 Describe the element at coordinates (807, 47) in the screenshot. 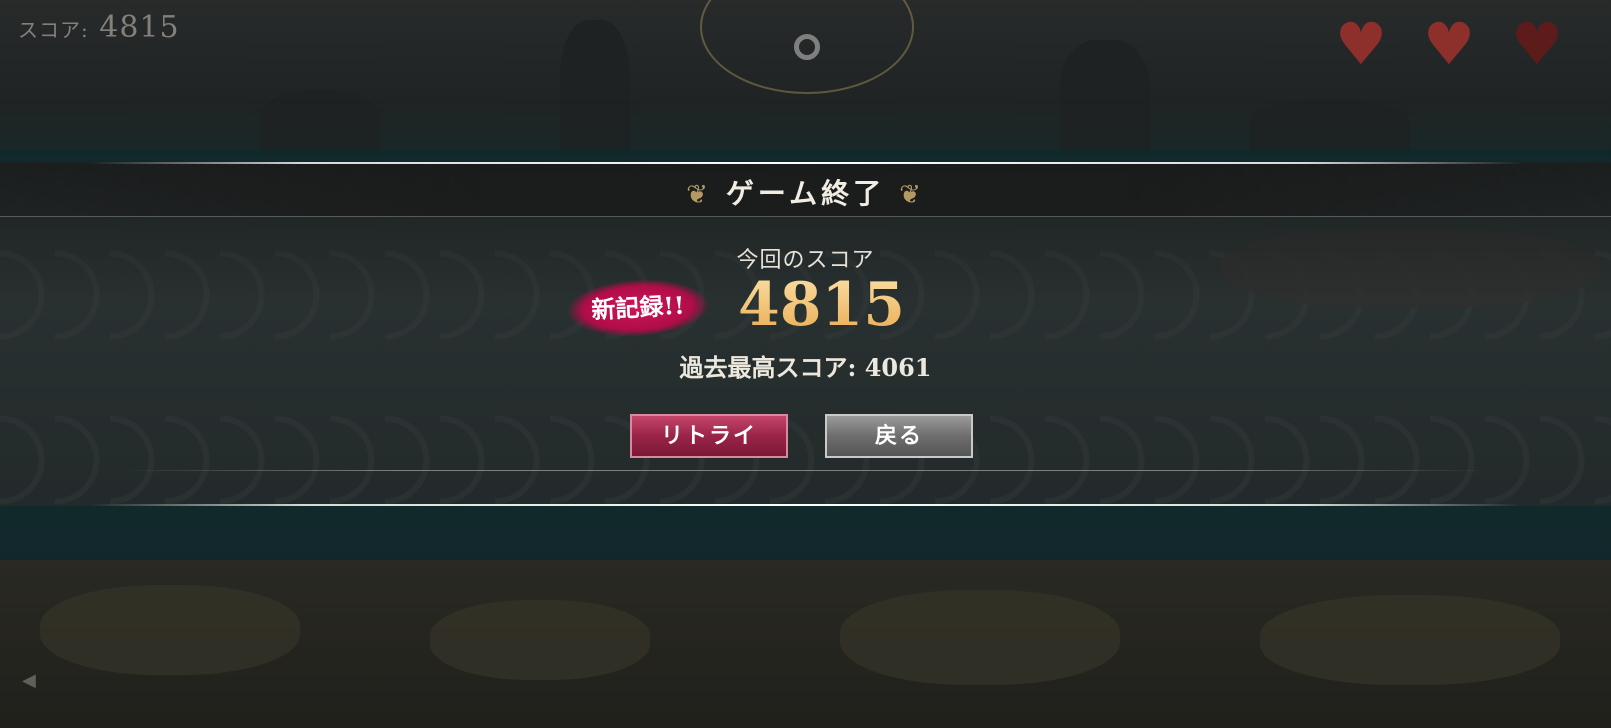

I see `eye-icon` at that location.